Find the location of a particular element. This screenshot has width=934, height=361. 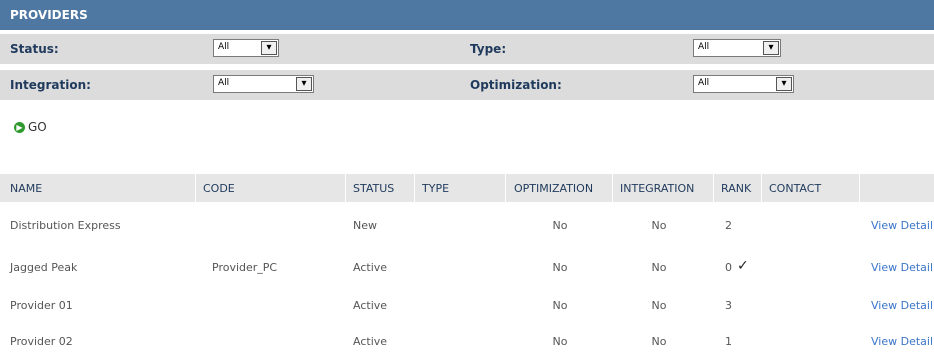

provider-name: Jagged Peak is located at coordinates (44, 267).